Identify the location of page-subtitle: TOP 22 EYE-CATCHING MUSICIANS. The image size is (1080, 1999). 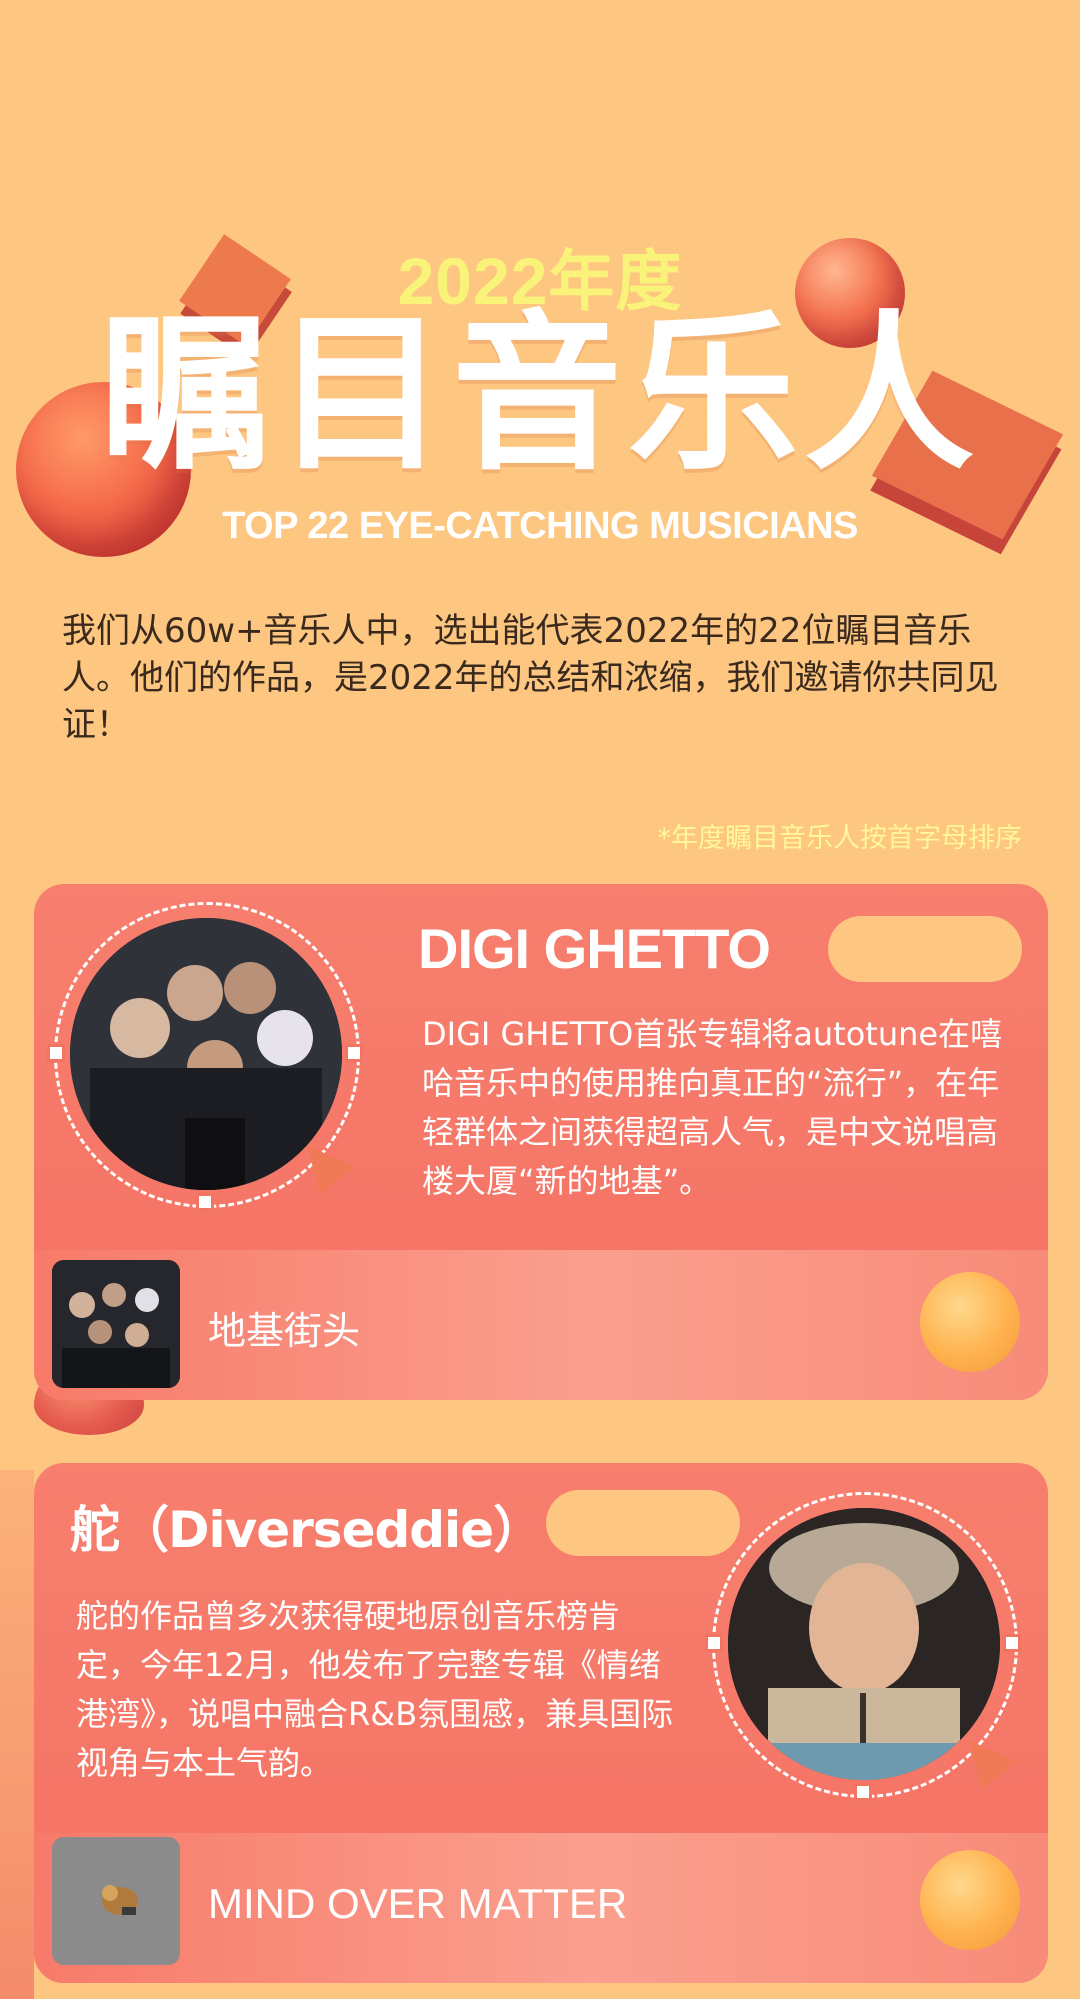
(540, 526).